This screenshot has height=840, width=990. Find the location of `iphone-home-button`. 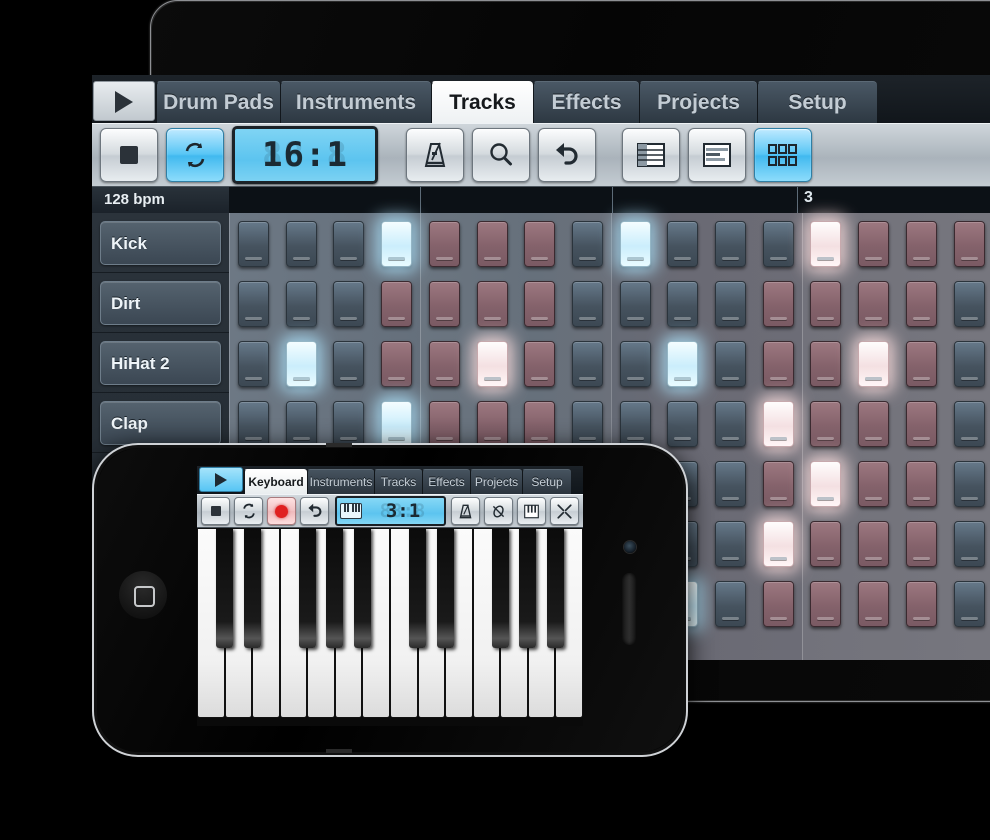

iphone-home-button is located at coordinates (143, 595).